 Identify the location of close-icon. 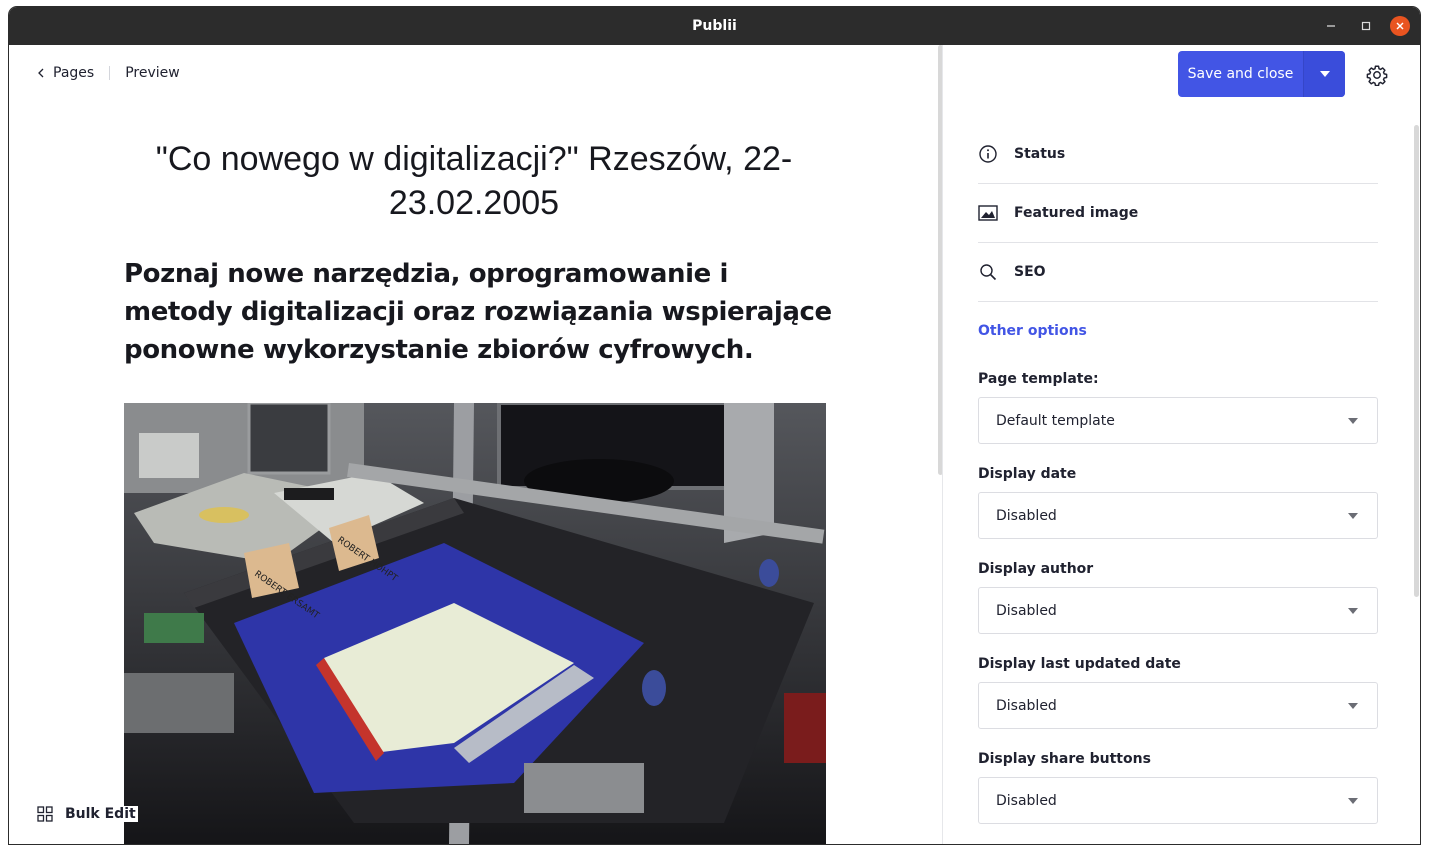
(1400, 26).